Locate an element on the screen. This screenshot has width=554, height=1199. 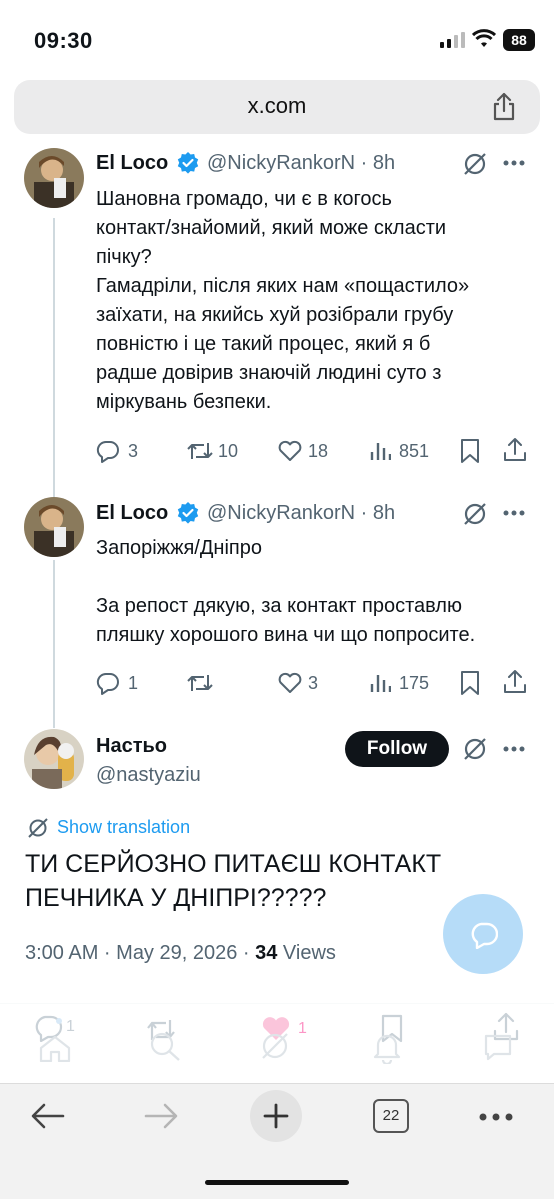
repost-count: 10 is located at coordinates (228, 451).